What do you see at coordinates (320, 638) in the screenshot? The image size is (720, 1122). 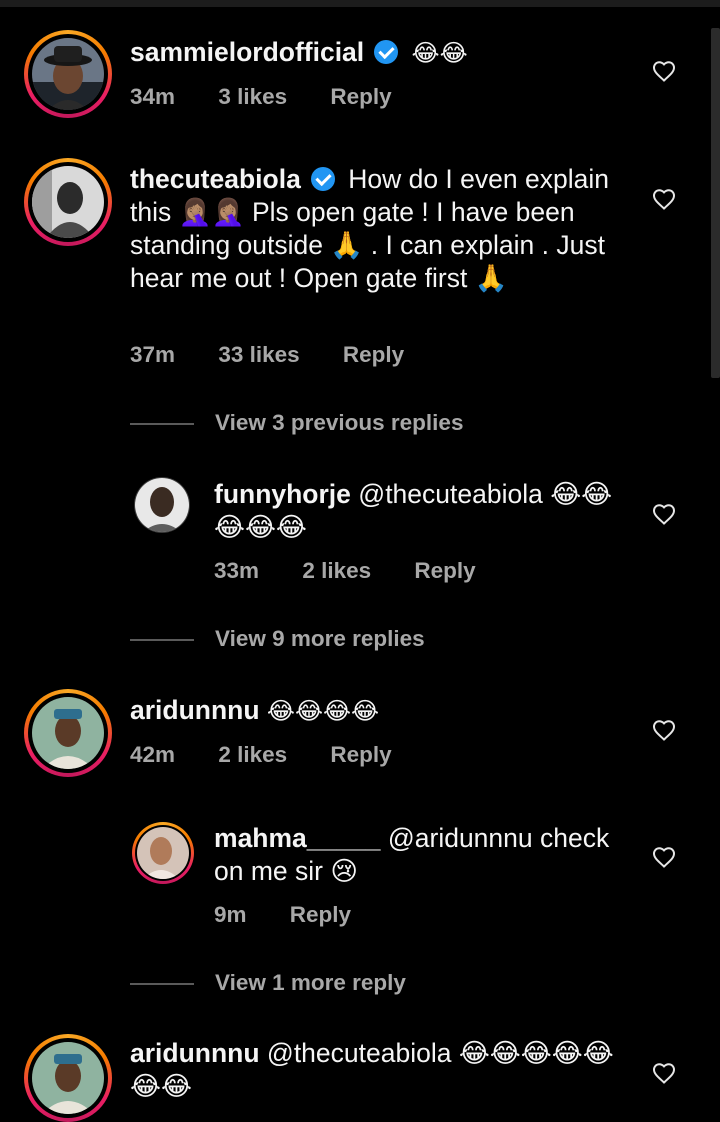 I see `view-replies-label: View 9 more replies` at bounding box center [320, 638].